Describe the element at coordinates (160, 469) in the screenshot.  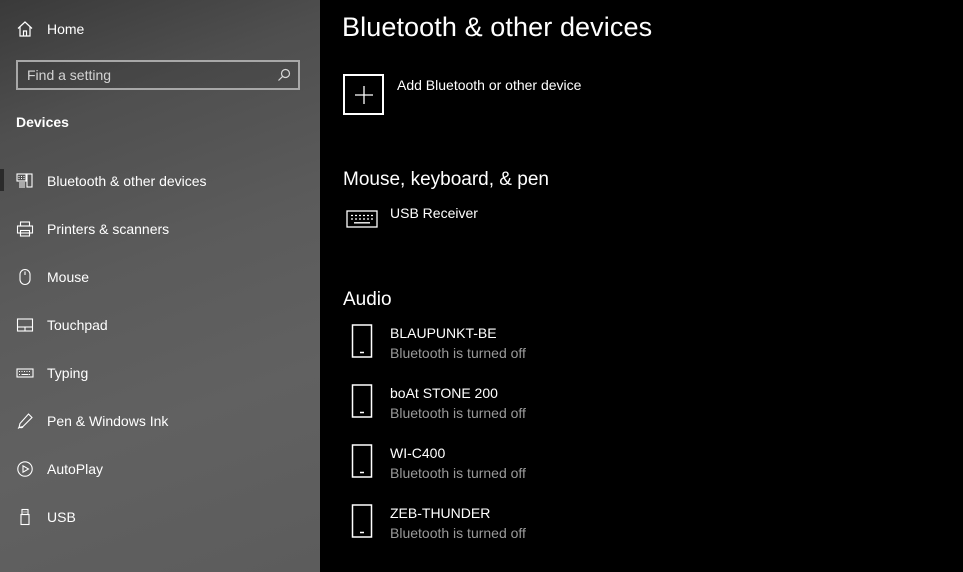
I see `sidebar-item-autoplay: AutoPlay` at that location.